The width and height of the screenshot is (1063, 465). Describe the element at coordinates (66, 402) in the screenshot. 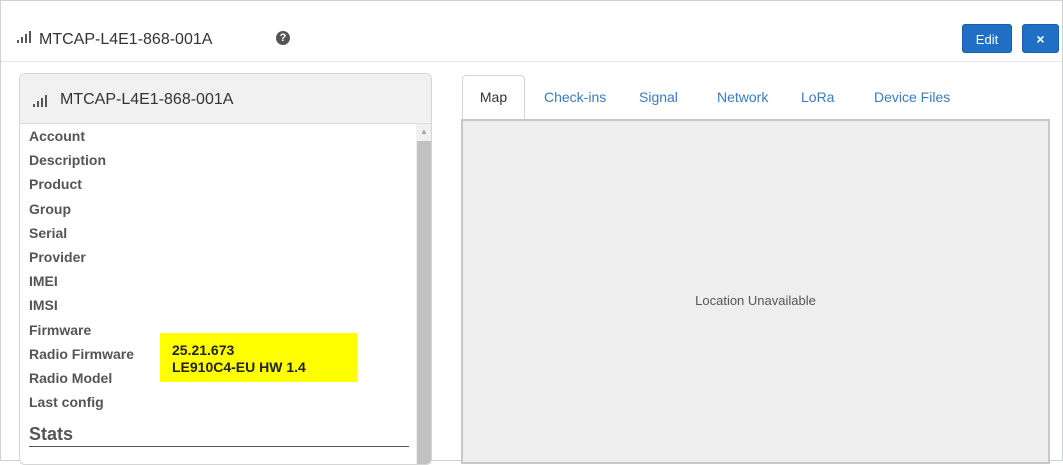

I see `field-label-last-config: Last config` at that location.